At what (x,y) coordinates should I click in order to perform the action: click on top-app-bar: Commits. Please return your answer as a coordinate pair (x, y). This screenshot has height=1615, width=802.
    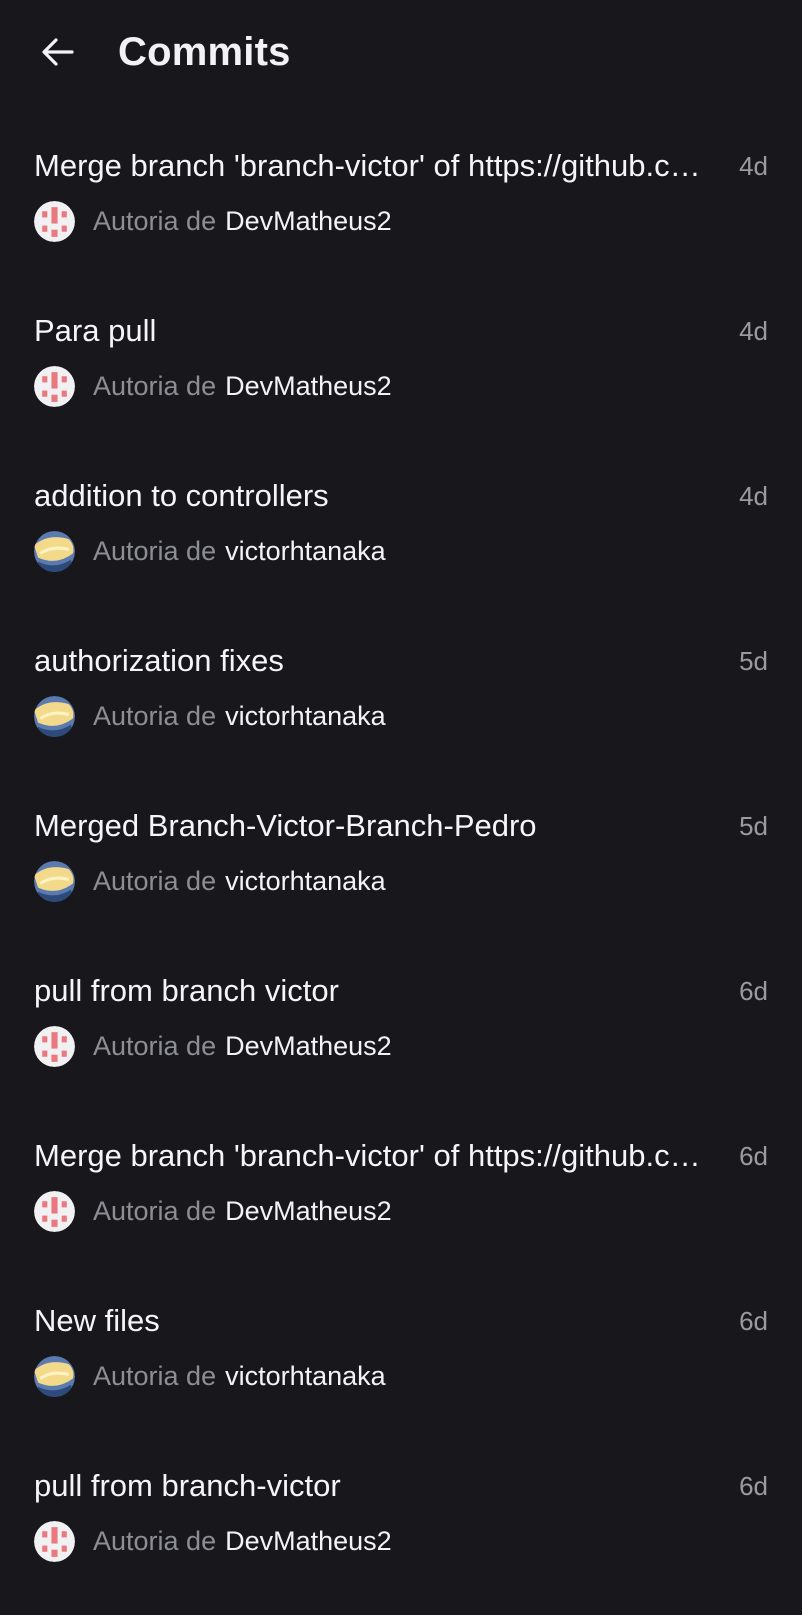
    Looking at the image, I should click on (401, 54).